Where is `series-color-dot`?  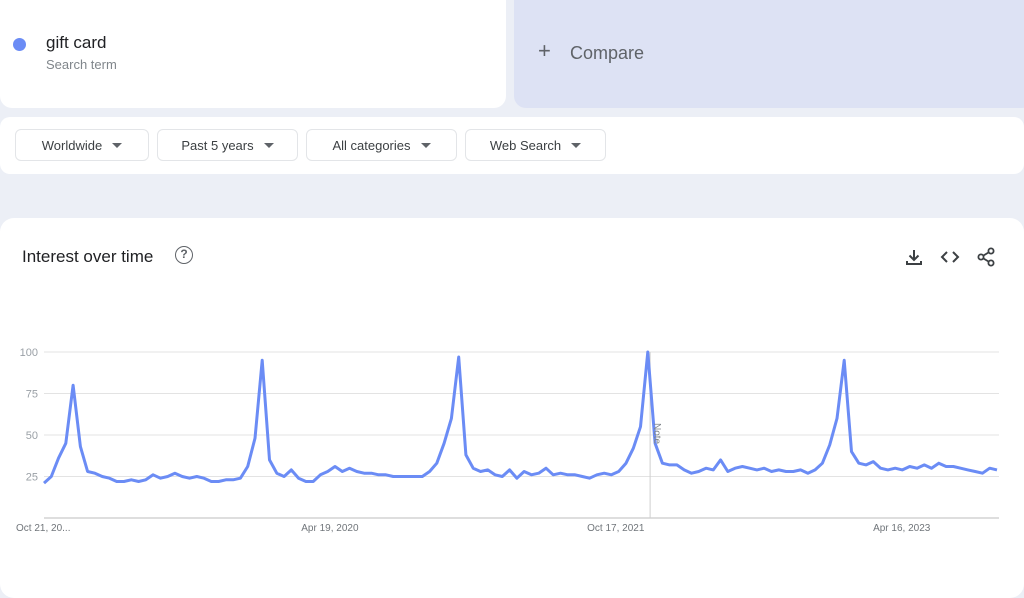
series-color-dot is located at coordinates (19, 44).